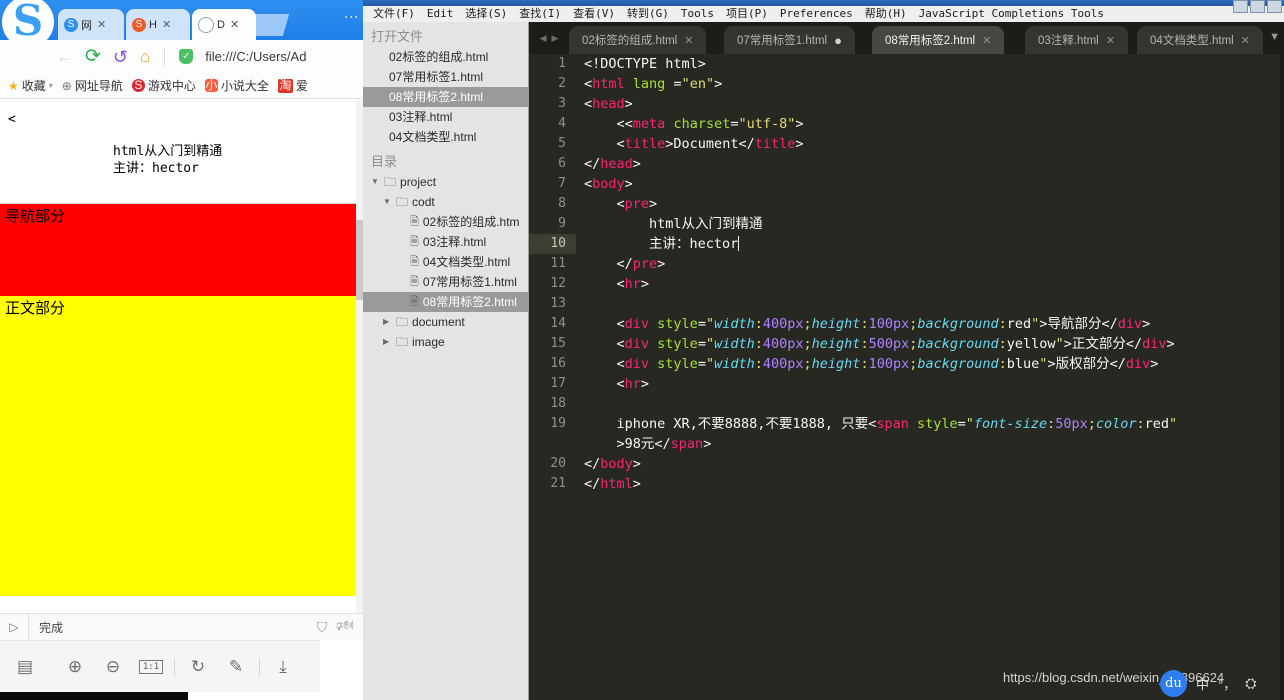 The height and width of the screenshot is (700, 1284). I want to click on menu-item-7: 项目(P), so click(747, 14).